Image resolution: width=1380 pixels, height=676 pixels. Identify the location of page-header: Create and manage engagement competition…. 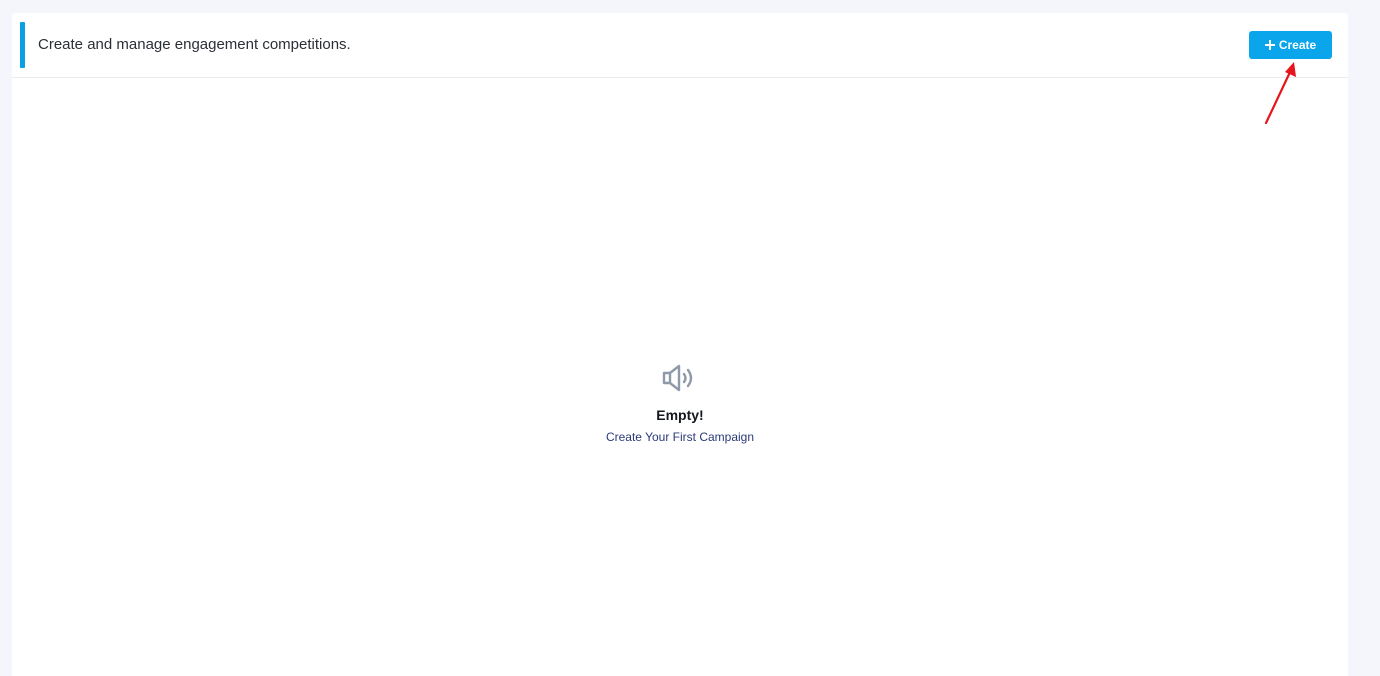
(680, 45).